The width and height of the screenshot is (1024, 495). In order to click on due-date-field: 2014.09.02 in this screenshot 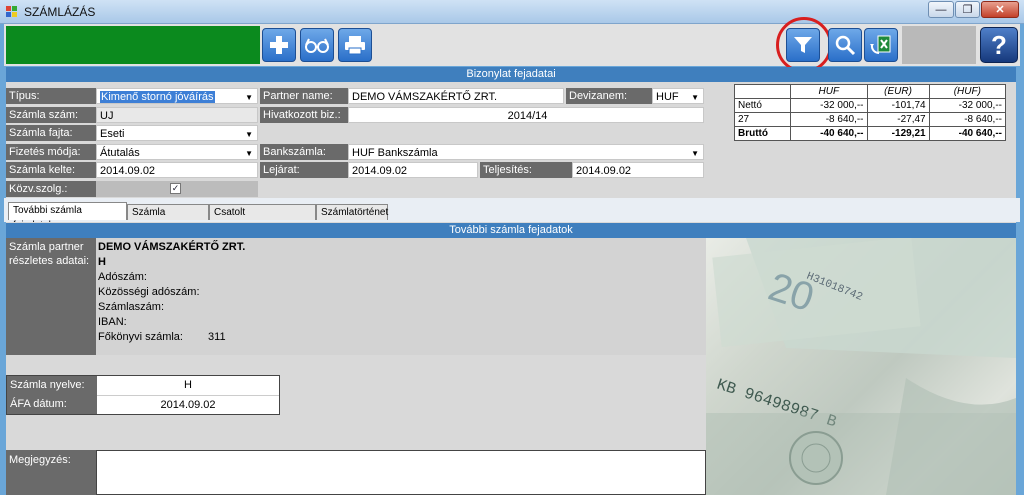, I will do `click(413, 170)`.